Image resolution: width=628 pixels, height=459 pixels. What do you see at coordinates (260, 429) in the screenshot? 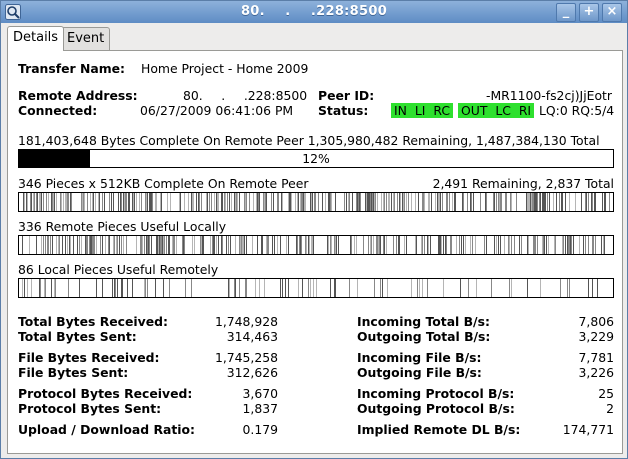
I see `stat-value: 0.179` at bounding box center [260, 429].